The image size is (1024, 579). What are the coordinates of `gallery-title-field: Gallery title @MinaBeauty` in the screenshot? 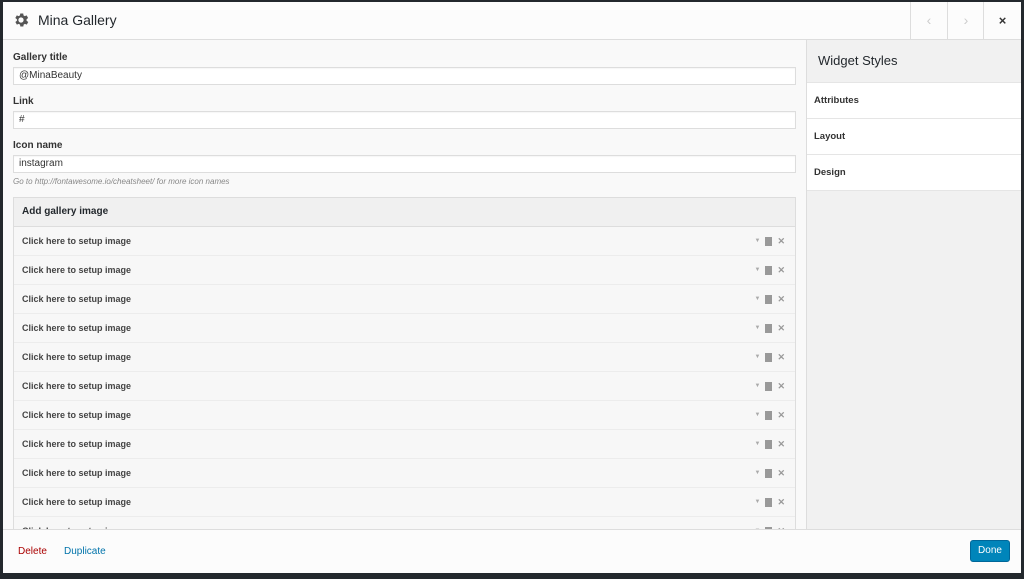 It's located at (404, 68).